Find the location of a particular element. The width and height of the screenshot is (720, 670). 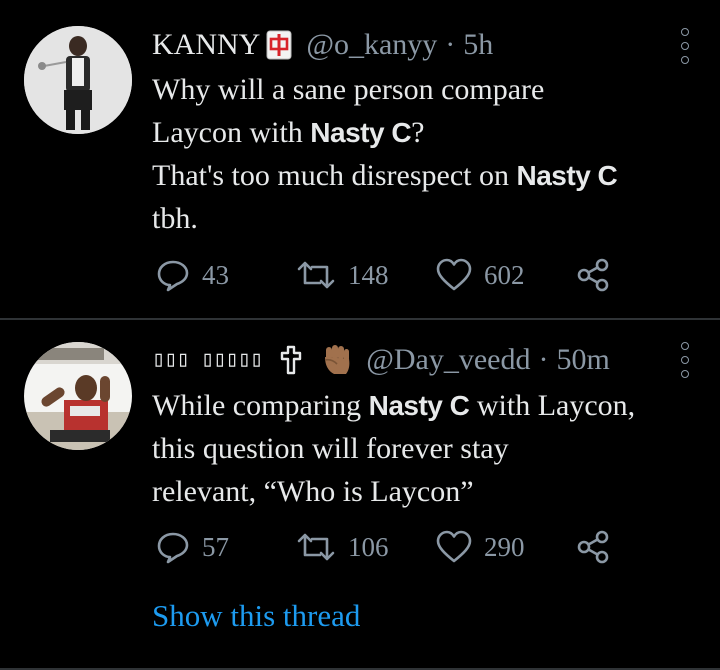

like-button: 602 is located at coordinates (480, 275).